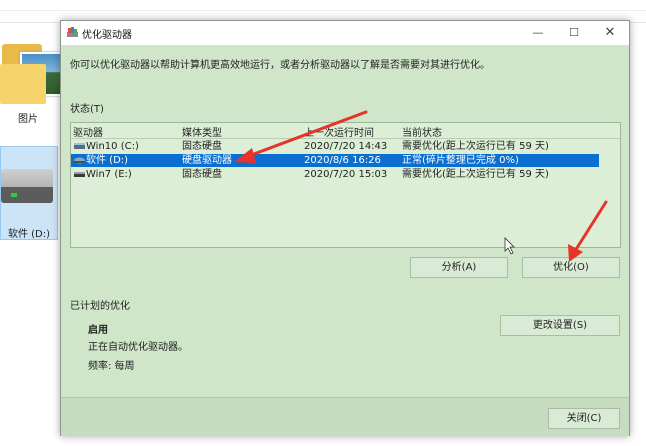 This screenshot has width=646, height=446. What do you see at coordinates (339, 131) in the screenshot?
I see `column-last-run: 上一次运行时间` at bounding box center [339, 131].